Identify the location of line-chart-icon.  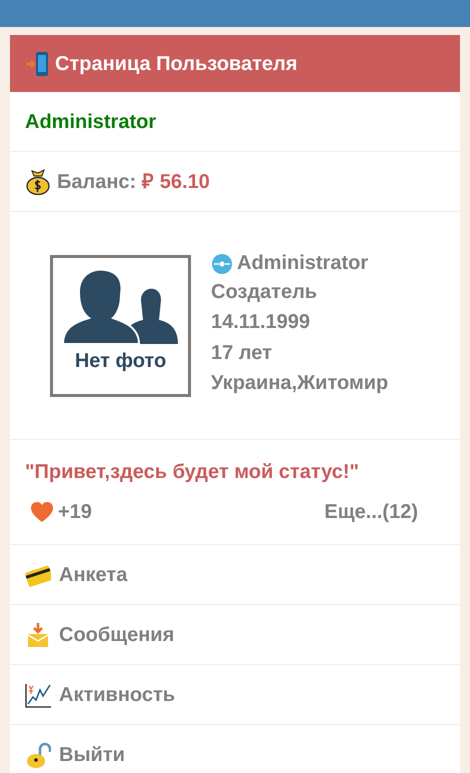
(38, 695).